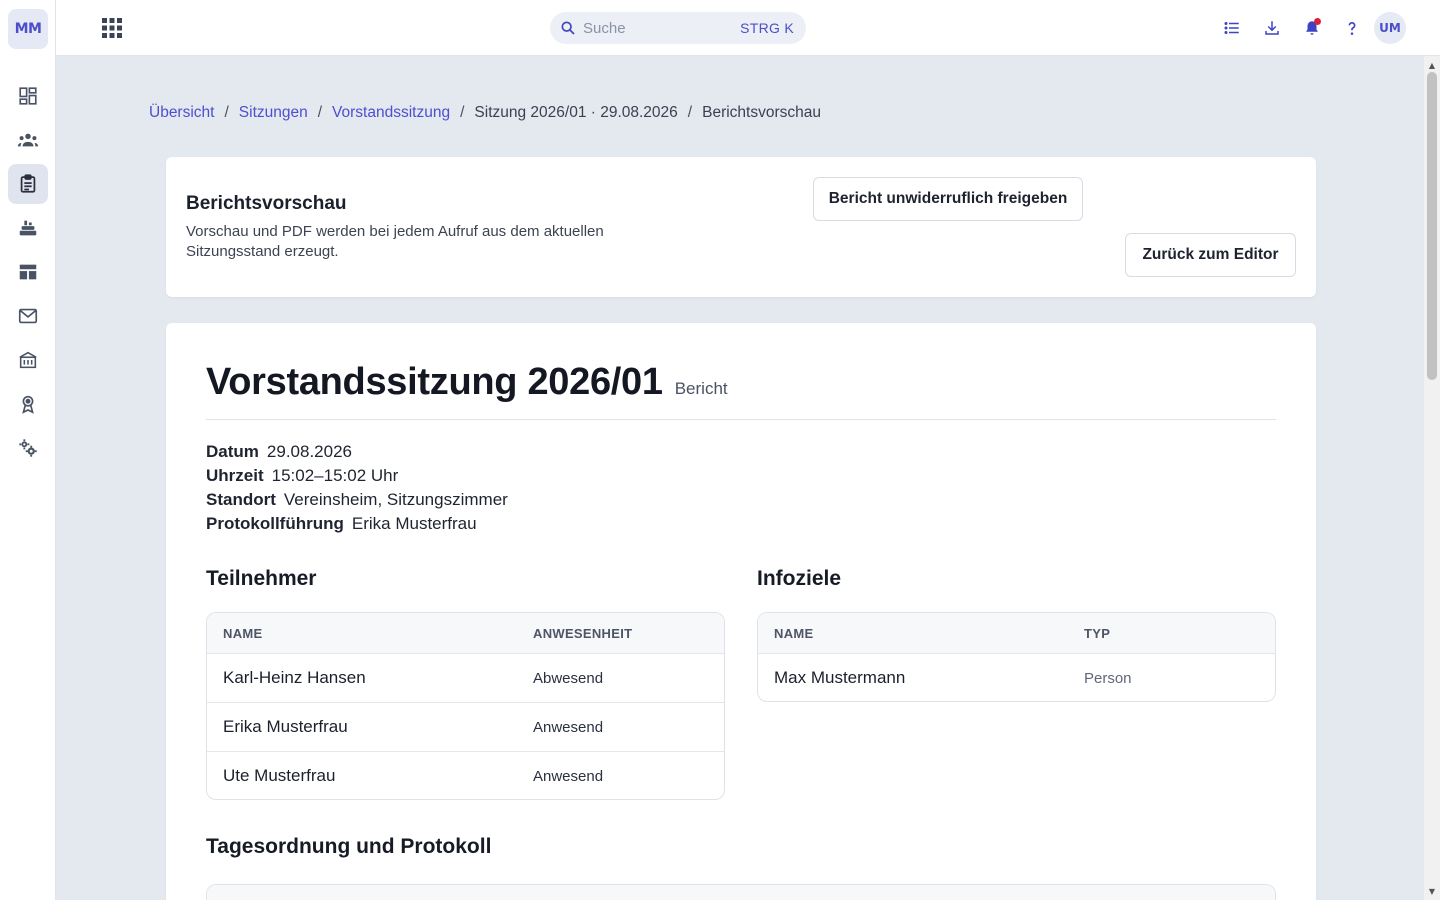 The width and height of the screenshot is (1440, 900). Describe the element at coordinates (1432, 65) in the screenshot. I see `scroll-up-arrow-icon: ▲` at that location.